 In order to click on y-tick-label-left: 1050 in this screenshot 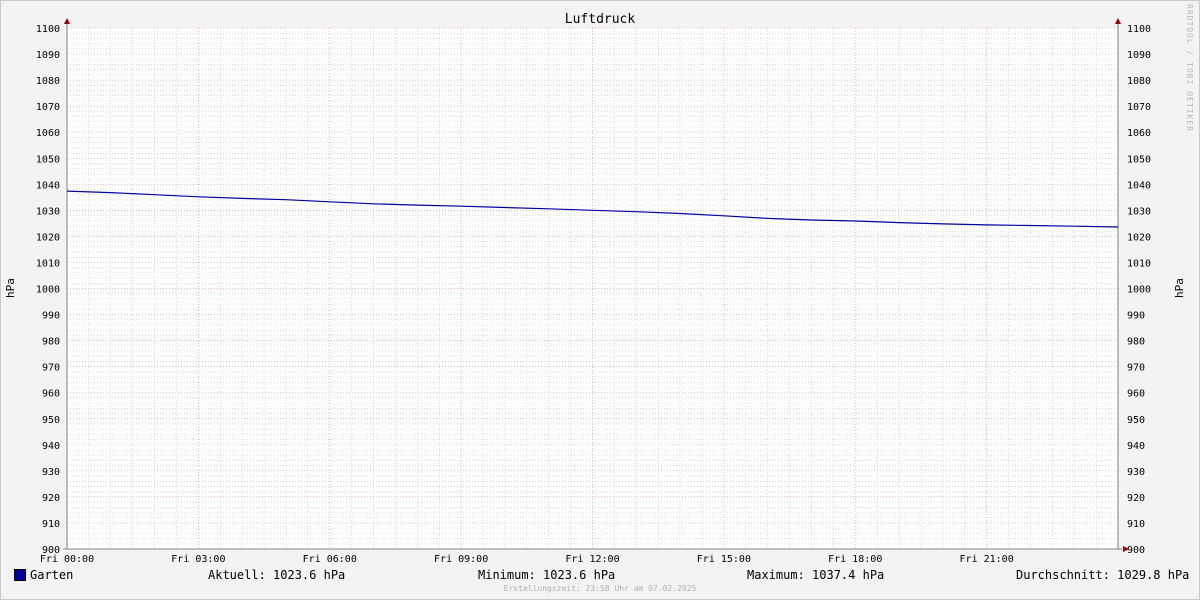, I will do `click(48, 159)`.